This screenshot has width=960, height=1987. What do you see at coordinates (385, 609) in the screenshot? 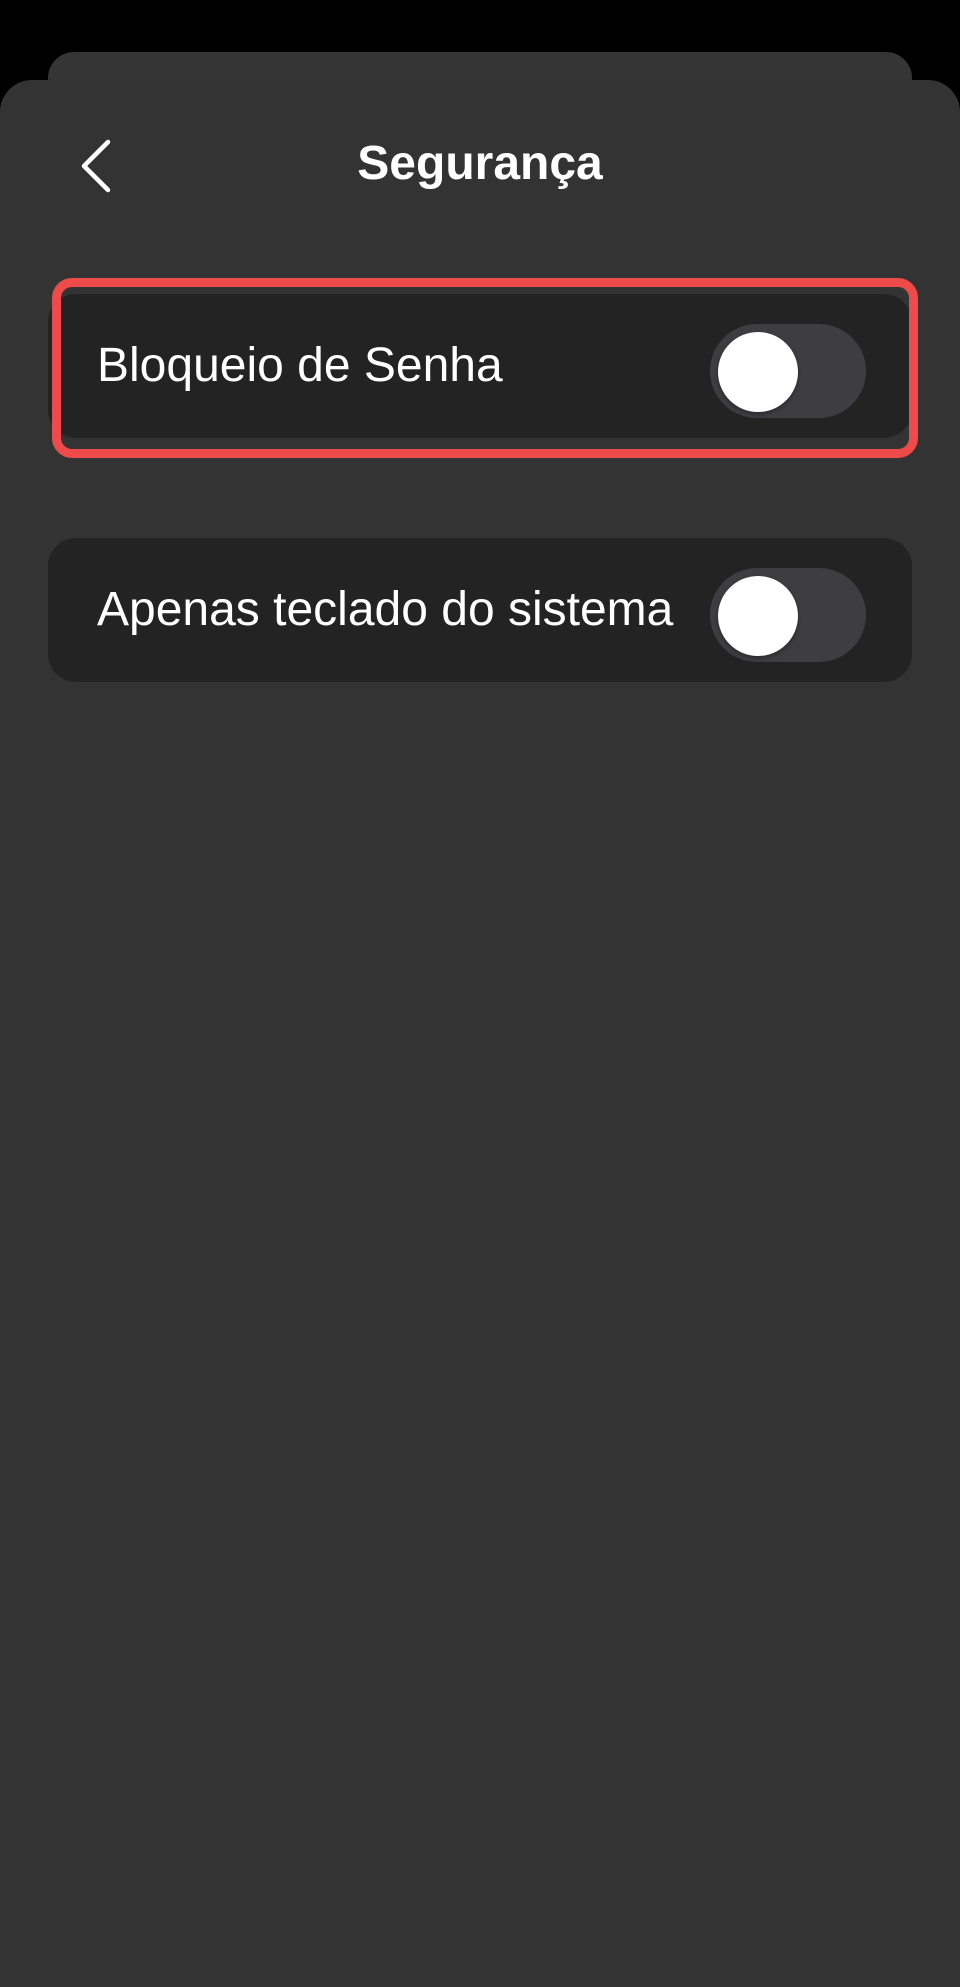
I see `setting-label-system-keyboard: Apenas teclado do sistema` at bounding box center [385, 609].